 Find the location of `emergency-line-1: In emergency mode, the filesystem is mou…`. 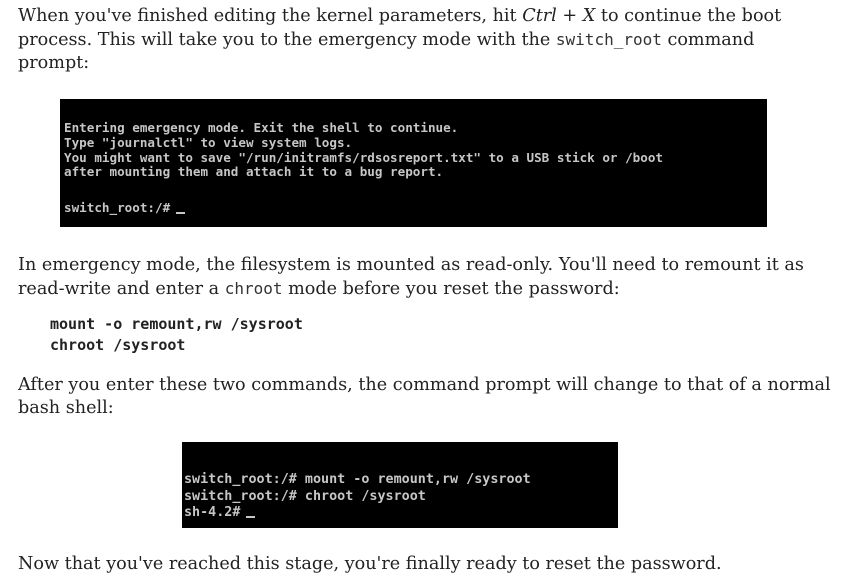

emergency-line-1: In emergency mode, the filesystem is mou… is located at coordinates (411, 265).